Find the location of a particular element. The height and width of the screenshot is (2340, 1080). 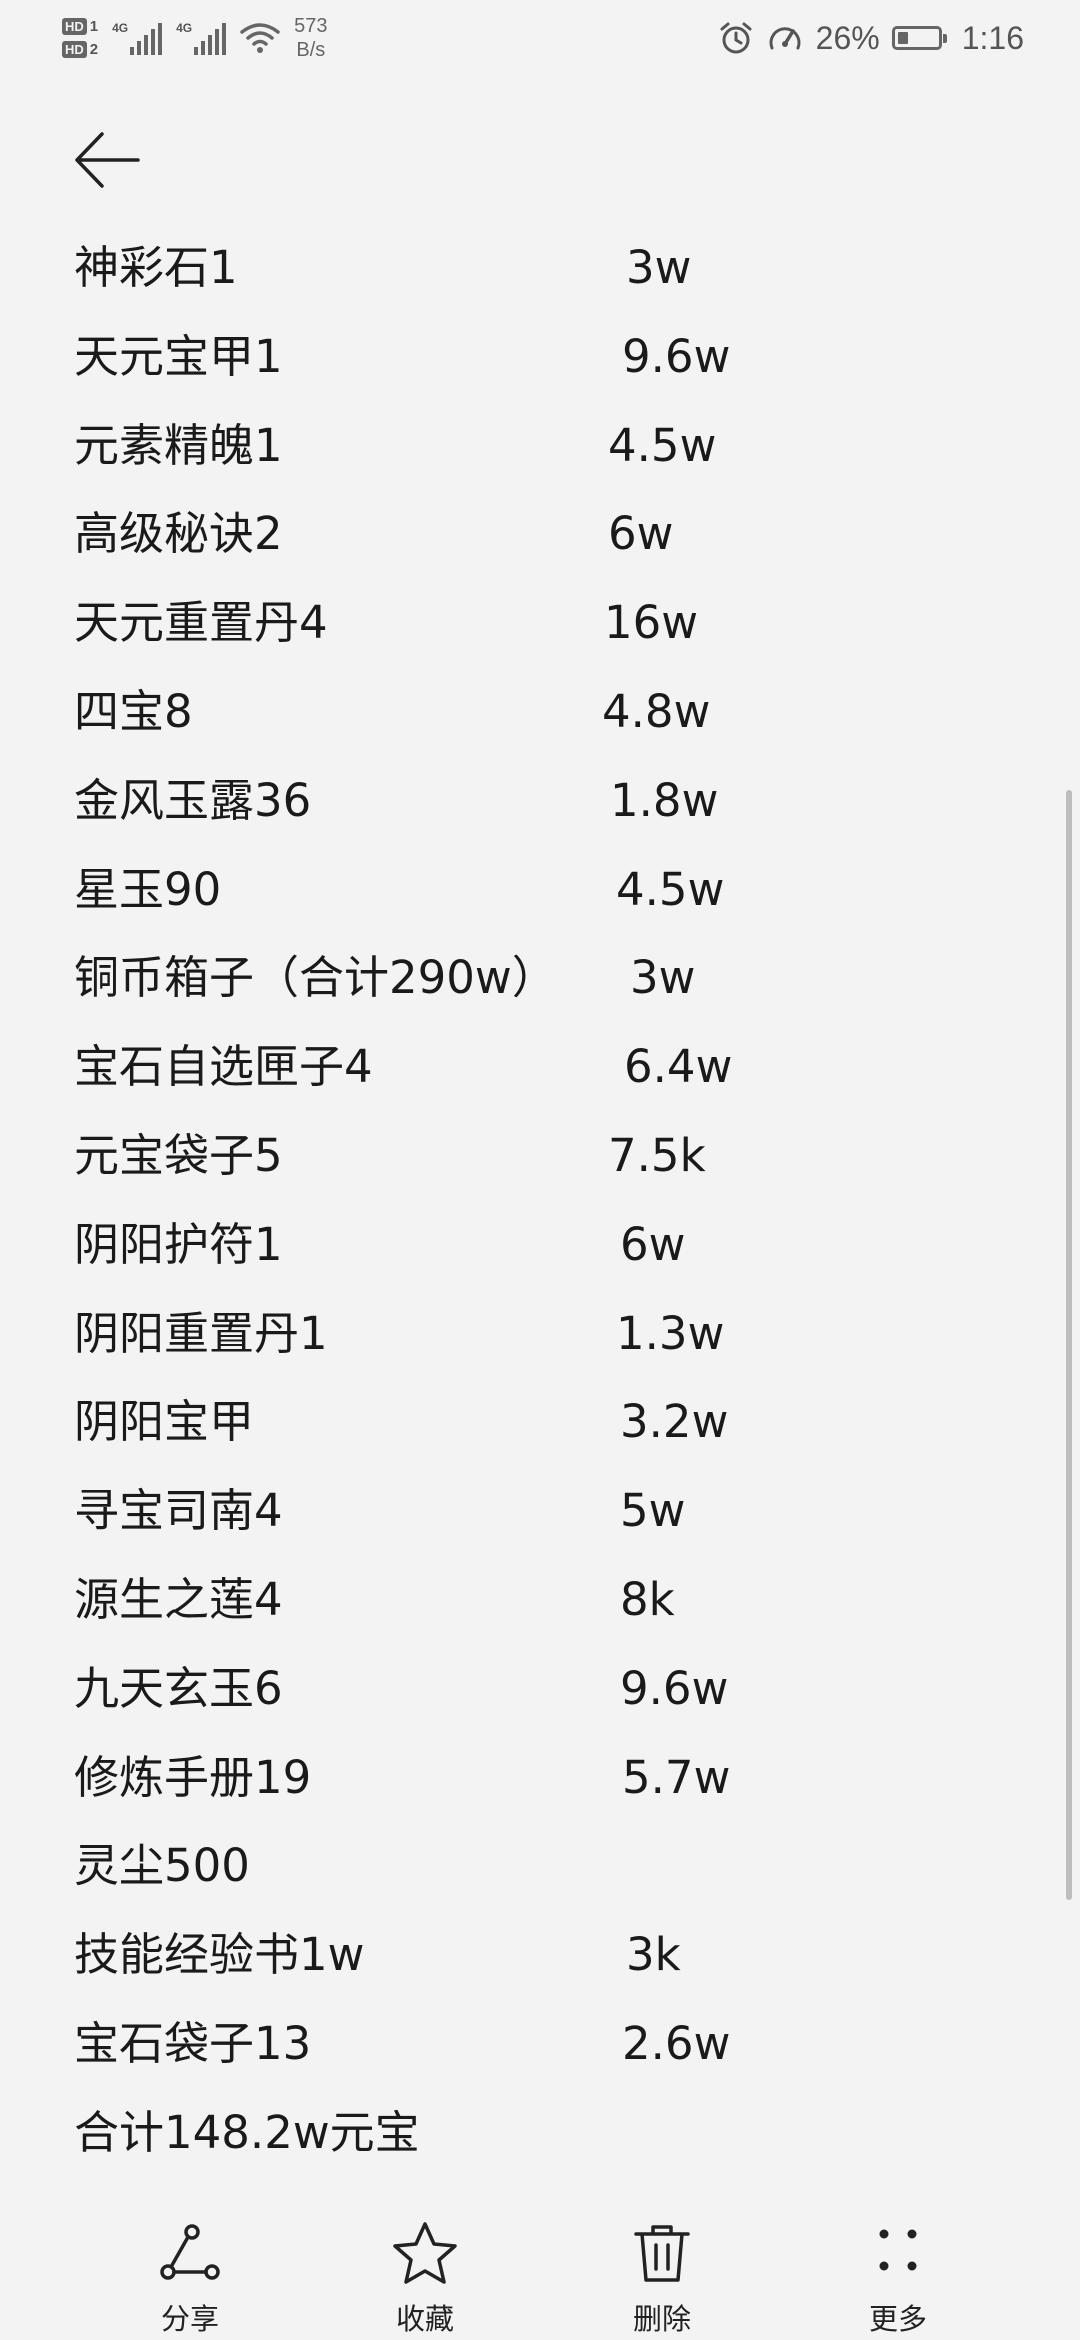

back-button is located at coordinates (112, 160).